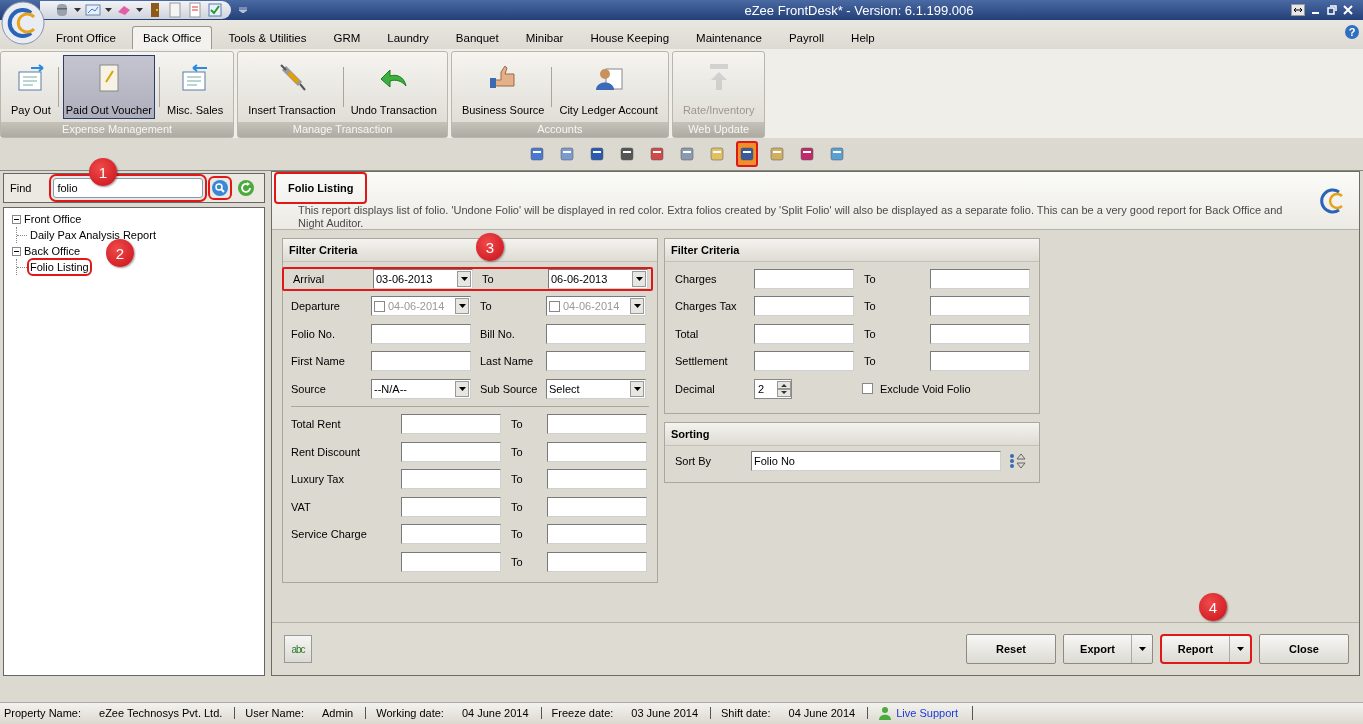 The width and height of the screenshot is (1363, 724). I want to click on ribbon-button: City Ledger Account, so click(608, 87).